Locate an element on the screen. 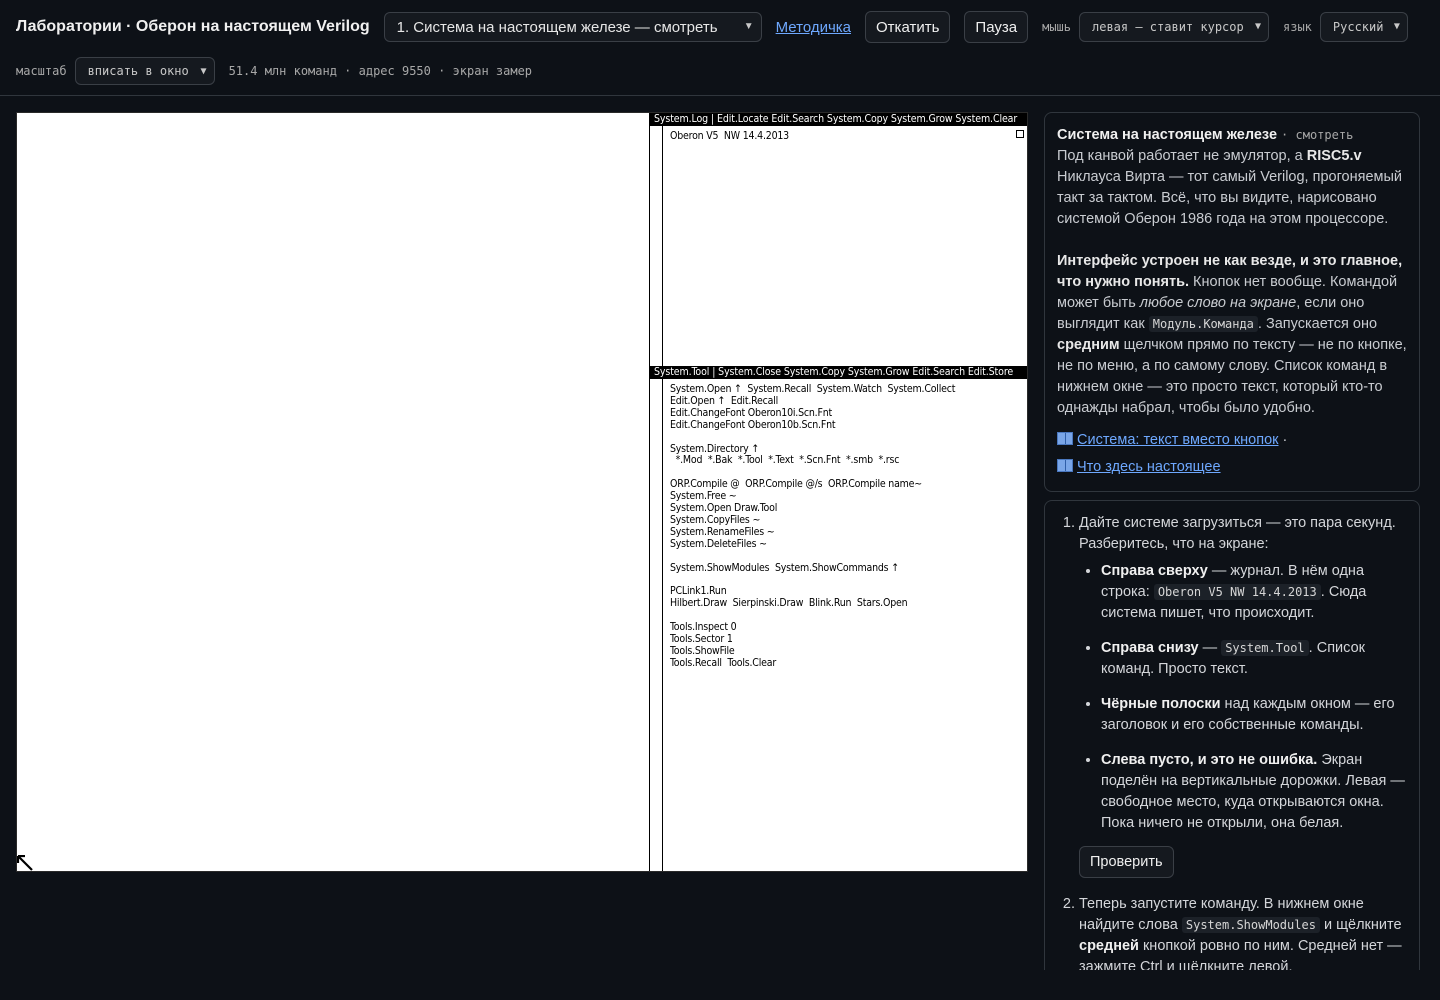 This screenshot has height=1000, width=1440. check-button: Проверить is located at coordinates (1126, 862).